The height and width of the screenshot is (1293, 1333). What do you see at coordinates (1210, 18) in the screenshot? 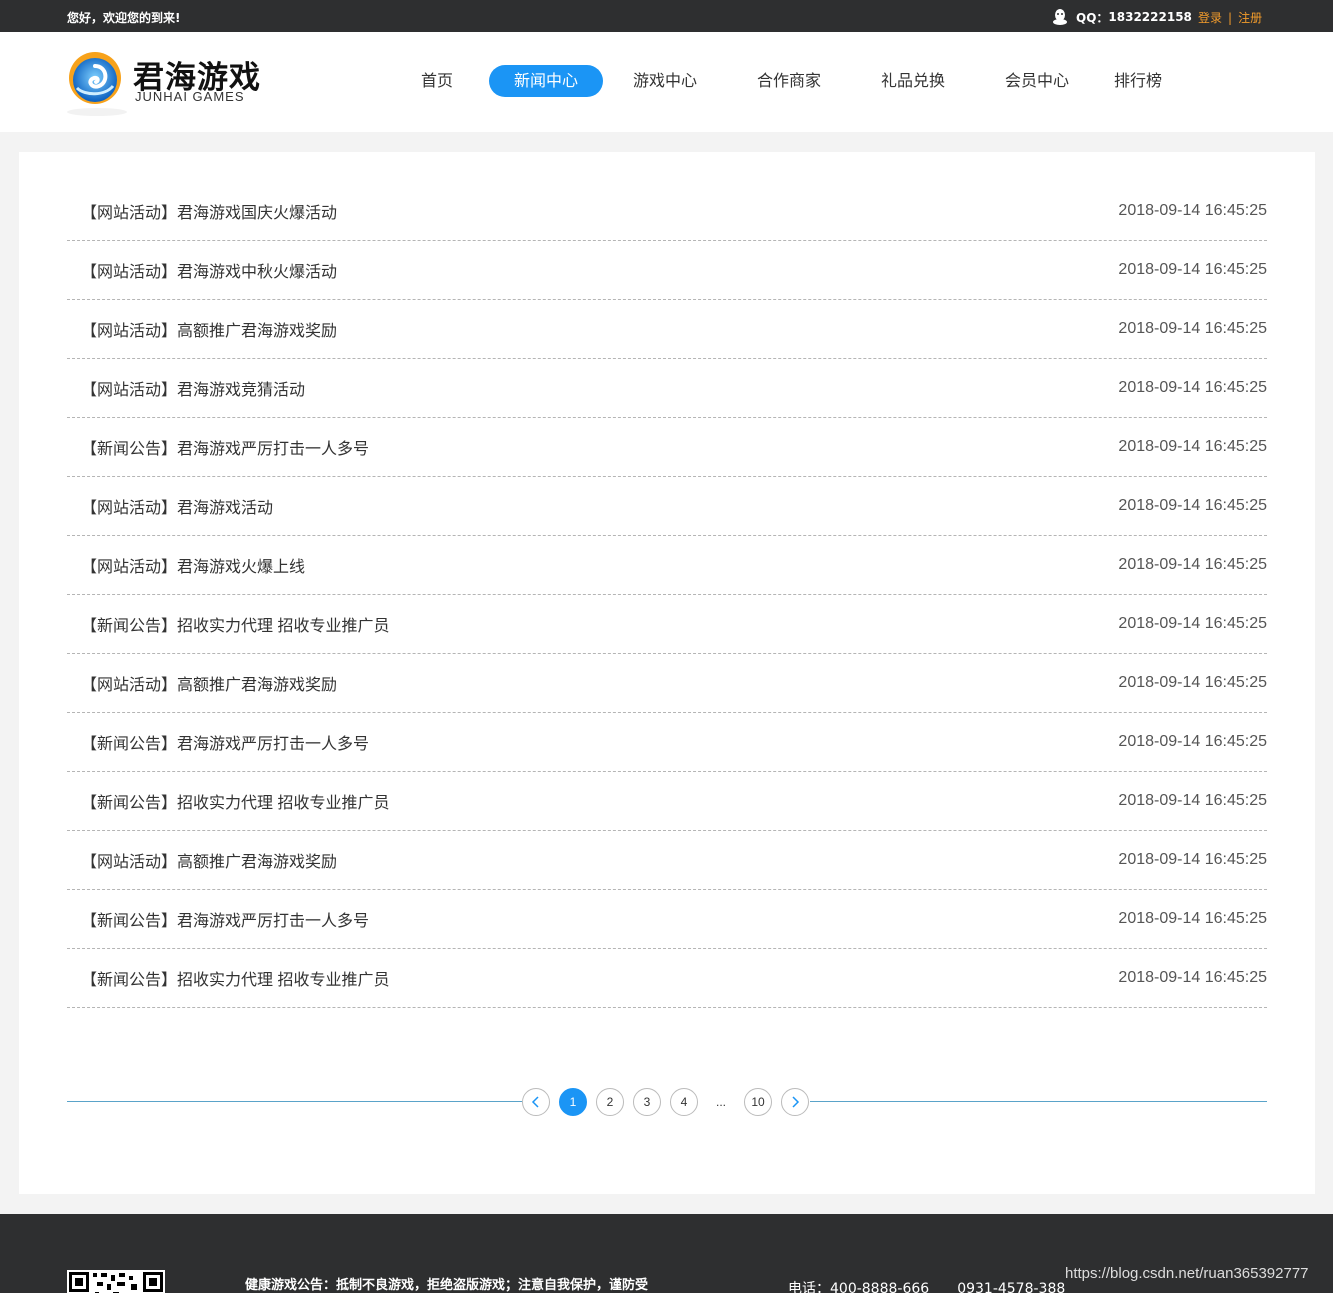
I see `login-link: 登录` at bounding box center [1210, 18].